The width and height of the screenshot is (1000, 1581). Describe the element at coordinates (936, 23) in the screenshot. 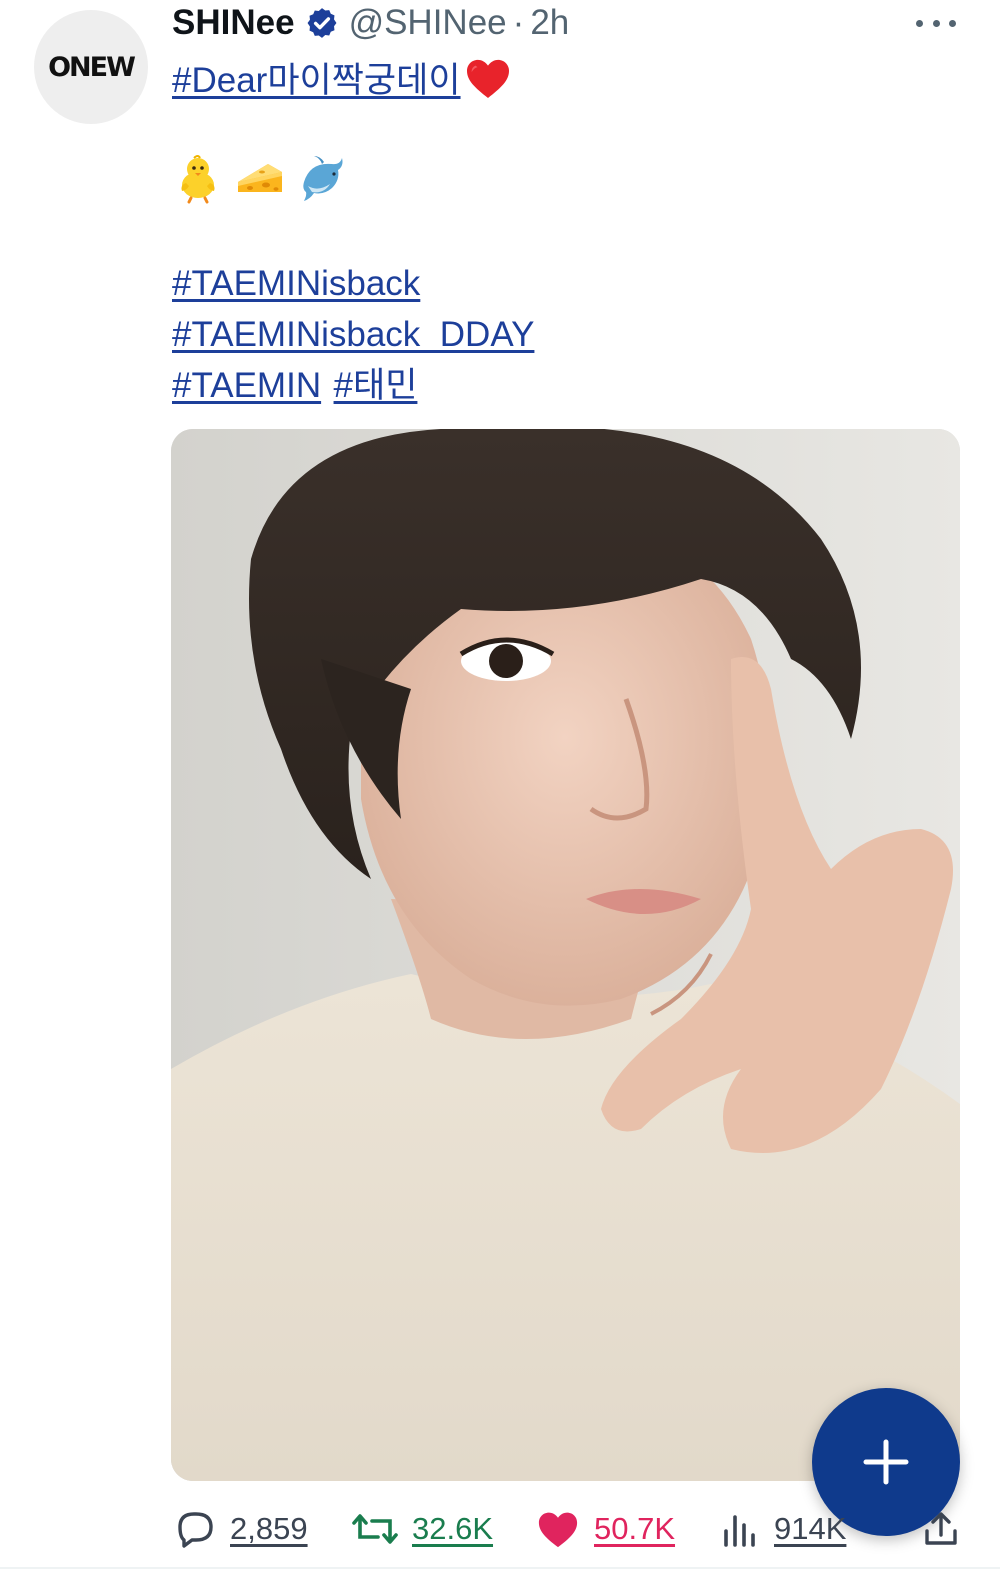

I see `more-options-icon` at that location.